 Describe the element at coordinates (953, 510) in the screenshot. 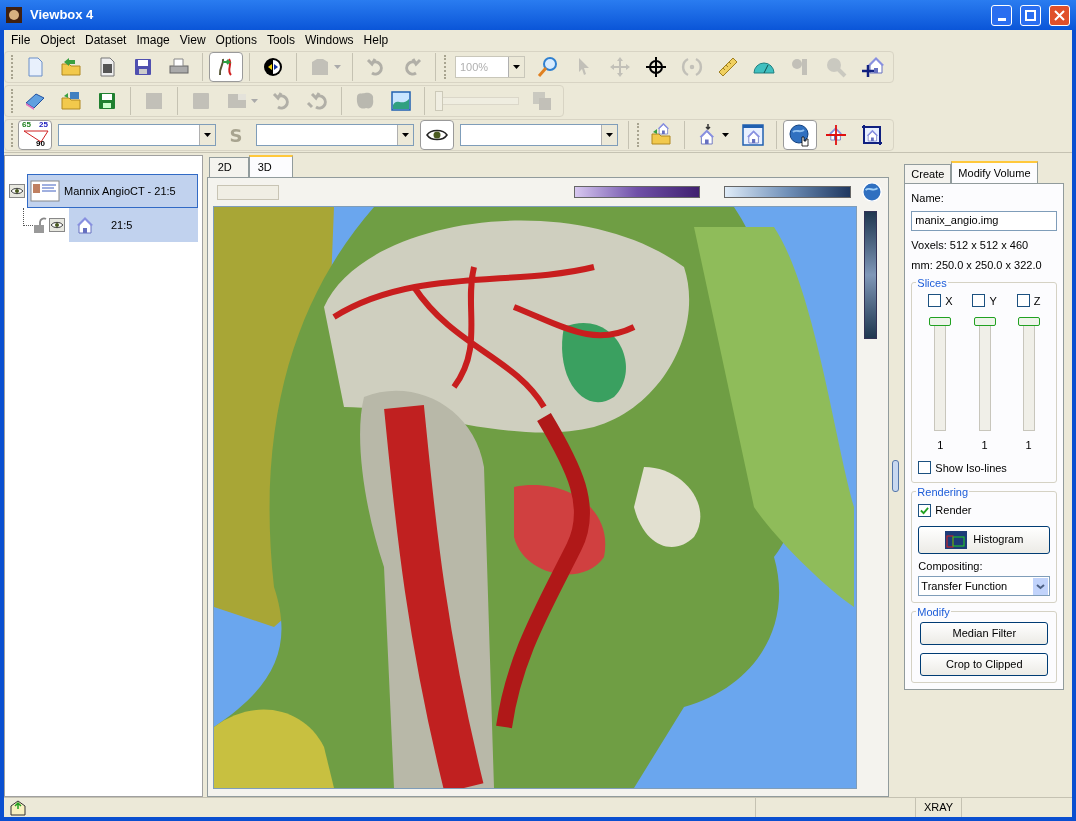

I see `checkbox-label: Render` at that location.